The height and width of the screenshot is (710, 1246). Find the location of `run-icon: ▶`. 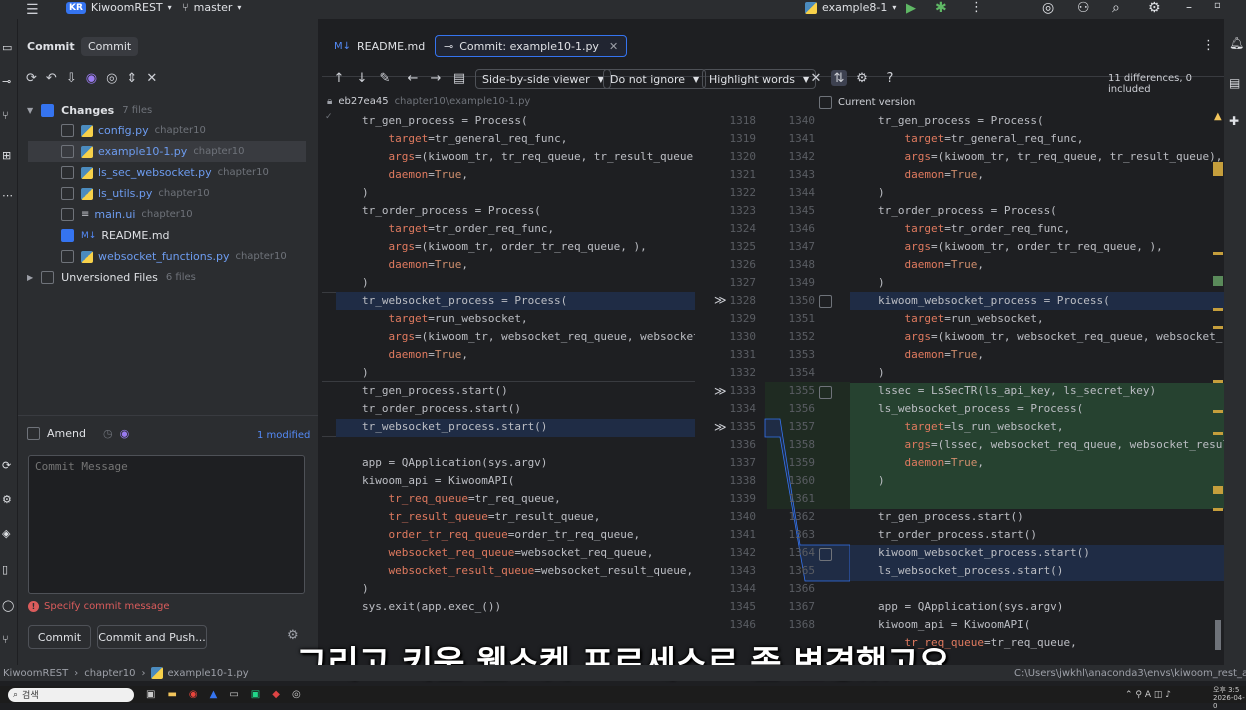

run-icon: ▶ is located at coordinates (911, 8).